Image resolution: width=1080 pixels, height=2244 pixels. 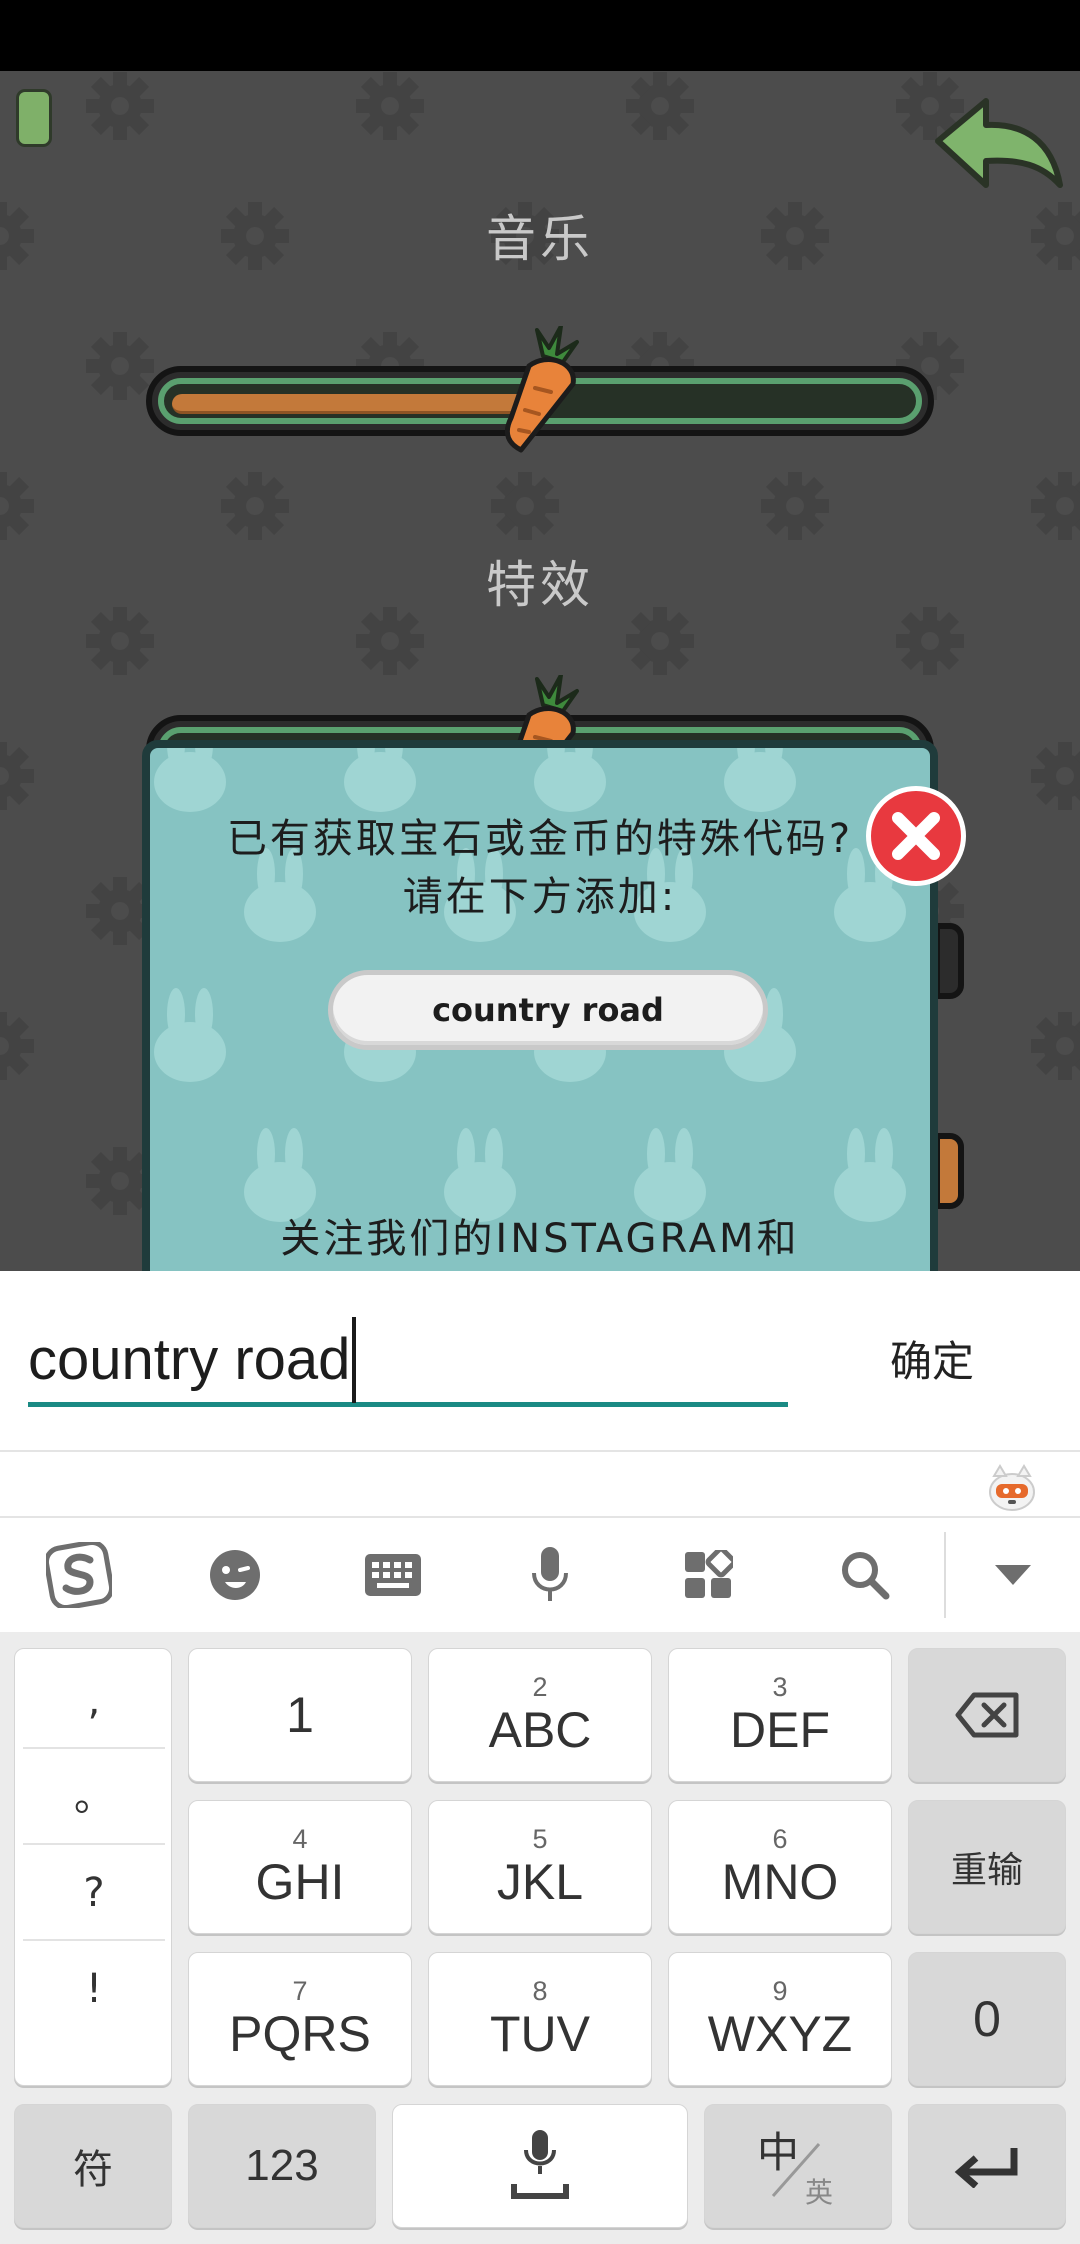 I want to click on music-slider-carrot-handle, so click(x=544, y=391).